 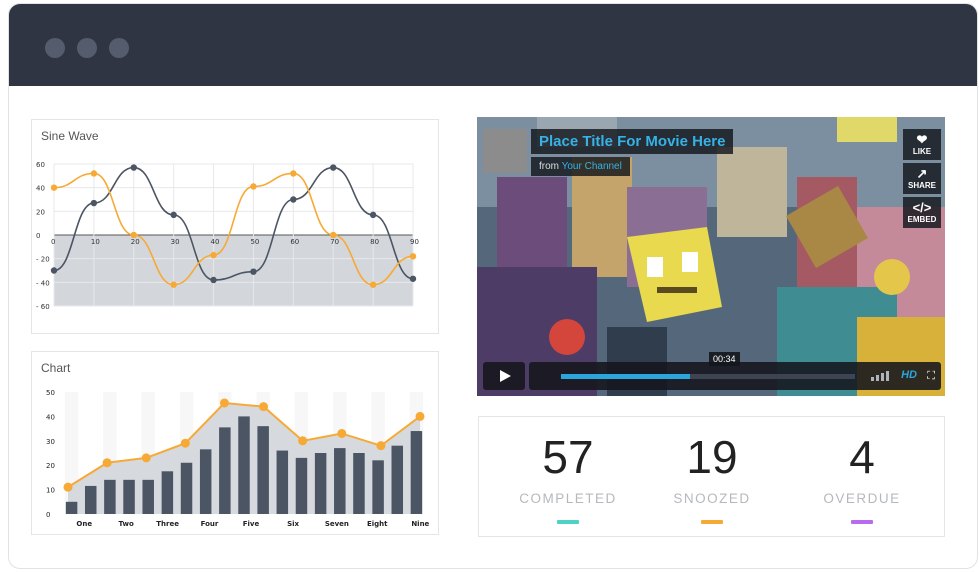 What do you see at coordinates (175, 242) in the screenshot?
I see `x-tick-label: 30` at bounding box center [175, 242].